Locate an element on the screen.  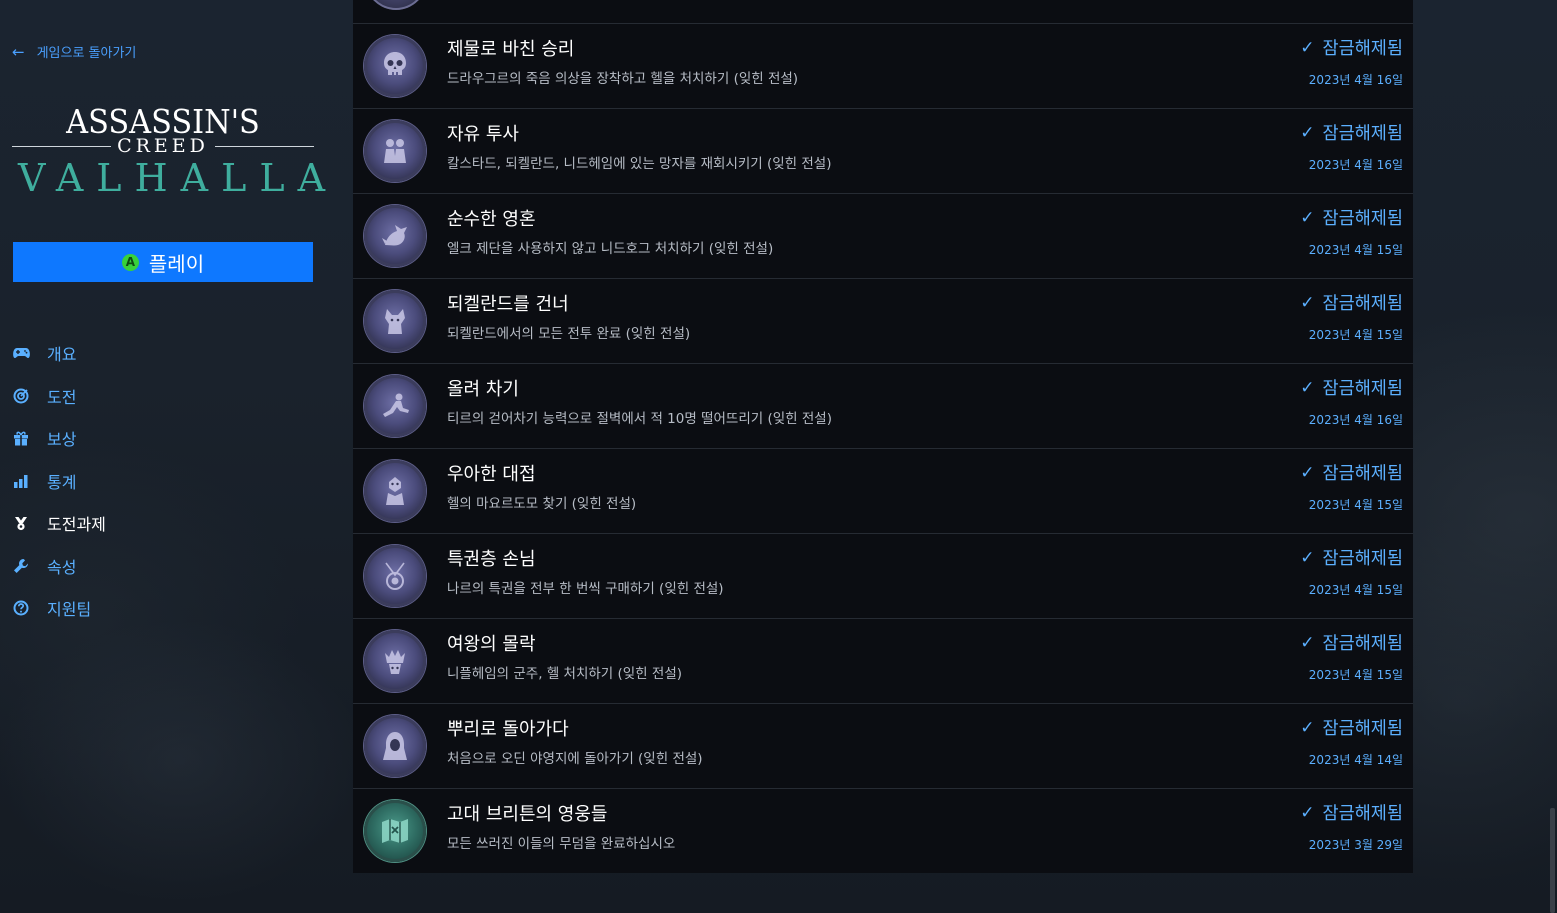
achievement-description: 헬의 마요르도모 찾기 (잊힌 전설) is located at coordinates (542, 504).